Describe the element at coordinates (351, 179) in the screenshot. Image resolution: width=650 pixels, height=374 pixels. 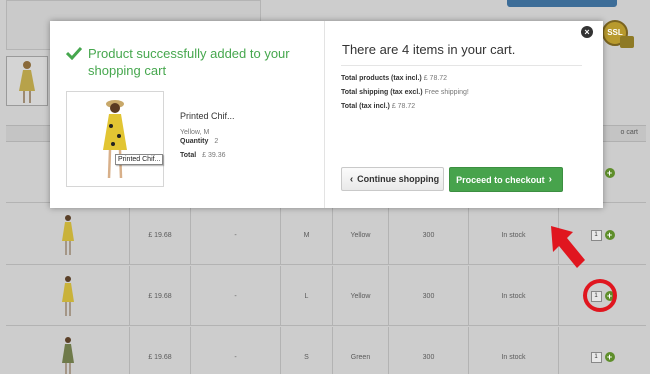
I see `chevron-left-icon: ‹` at that location.